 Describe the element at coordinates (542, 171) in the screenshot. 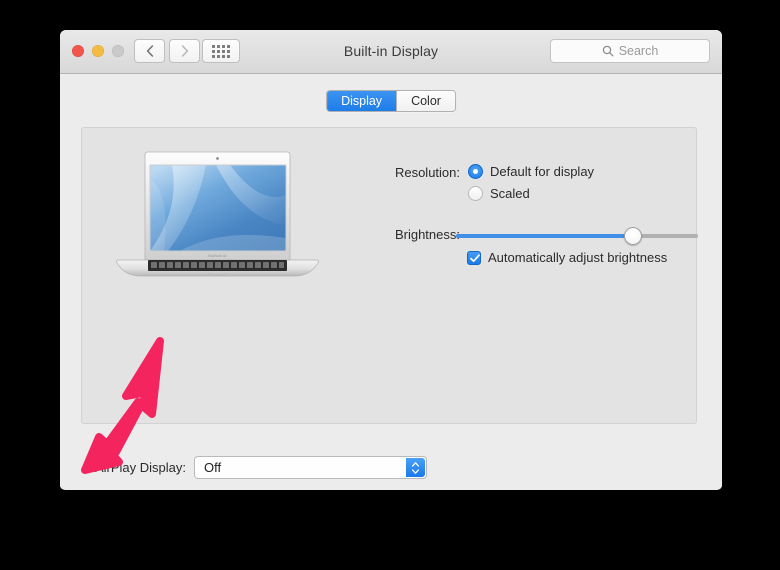

I see `resolution-option-default-label: Default for display` at that location.